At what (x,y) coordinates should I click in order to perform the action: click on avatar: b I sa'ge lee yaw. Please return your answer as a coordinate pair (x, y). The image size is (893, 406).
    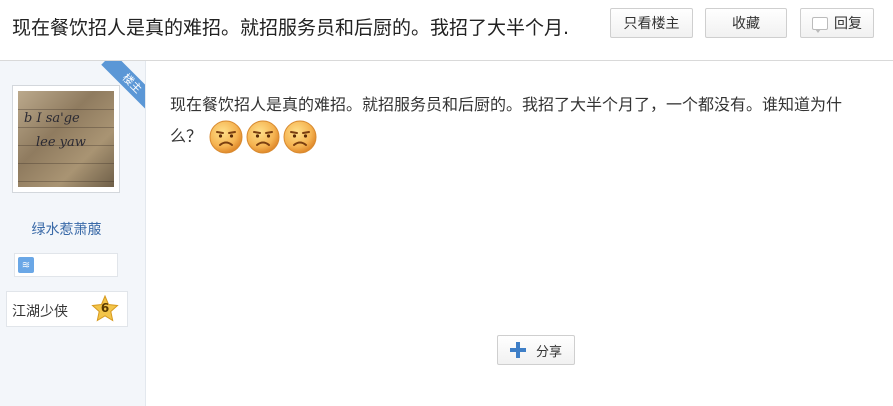
    Looking at the image, I should click on (66, 139).